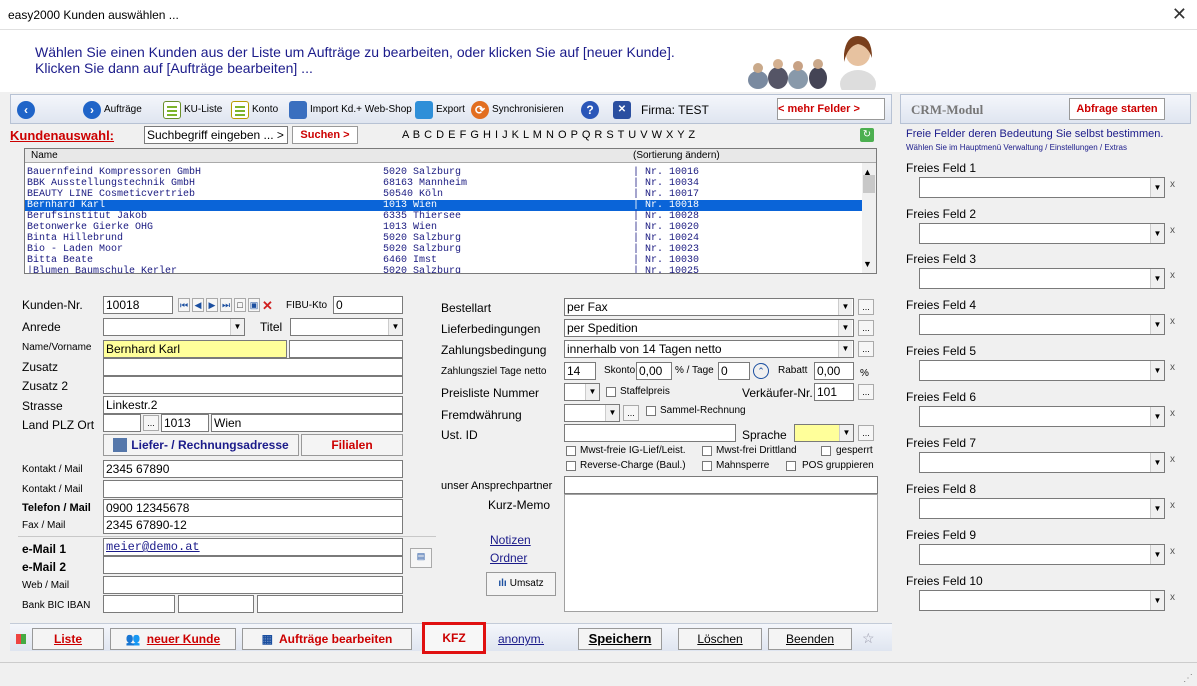 Image resolution: width=1197 pixels, height=686 pixels. I want to click on umsatz-button: ılı Umsatz, so click(521, 584).